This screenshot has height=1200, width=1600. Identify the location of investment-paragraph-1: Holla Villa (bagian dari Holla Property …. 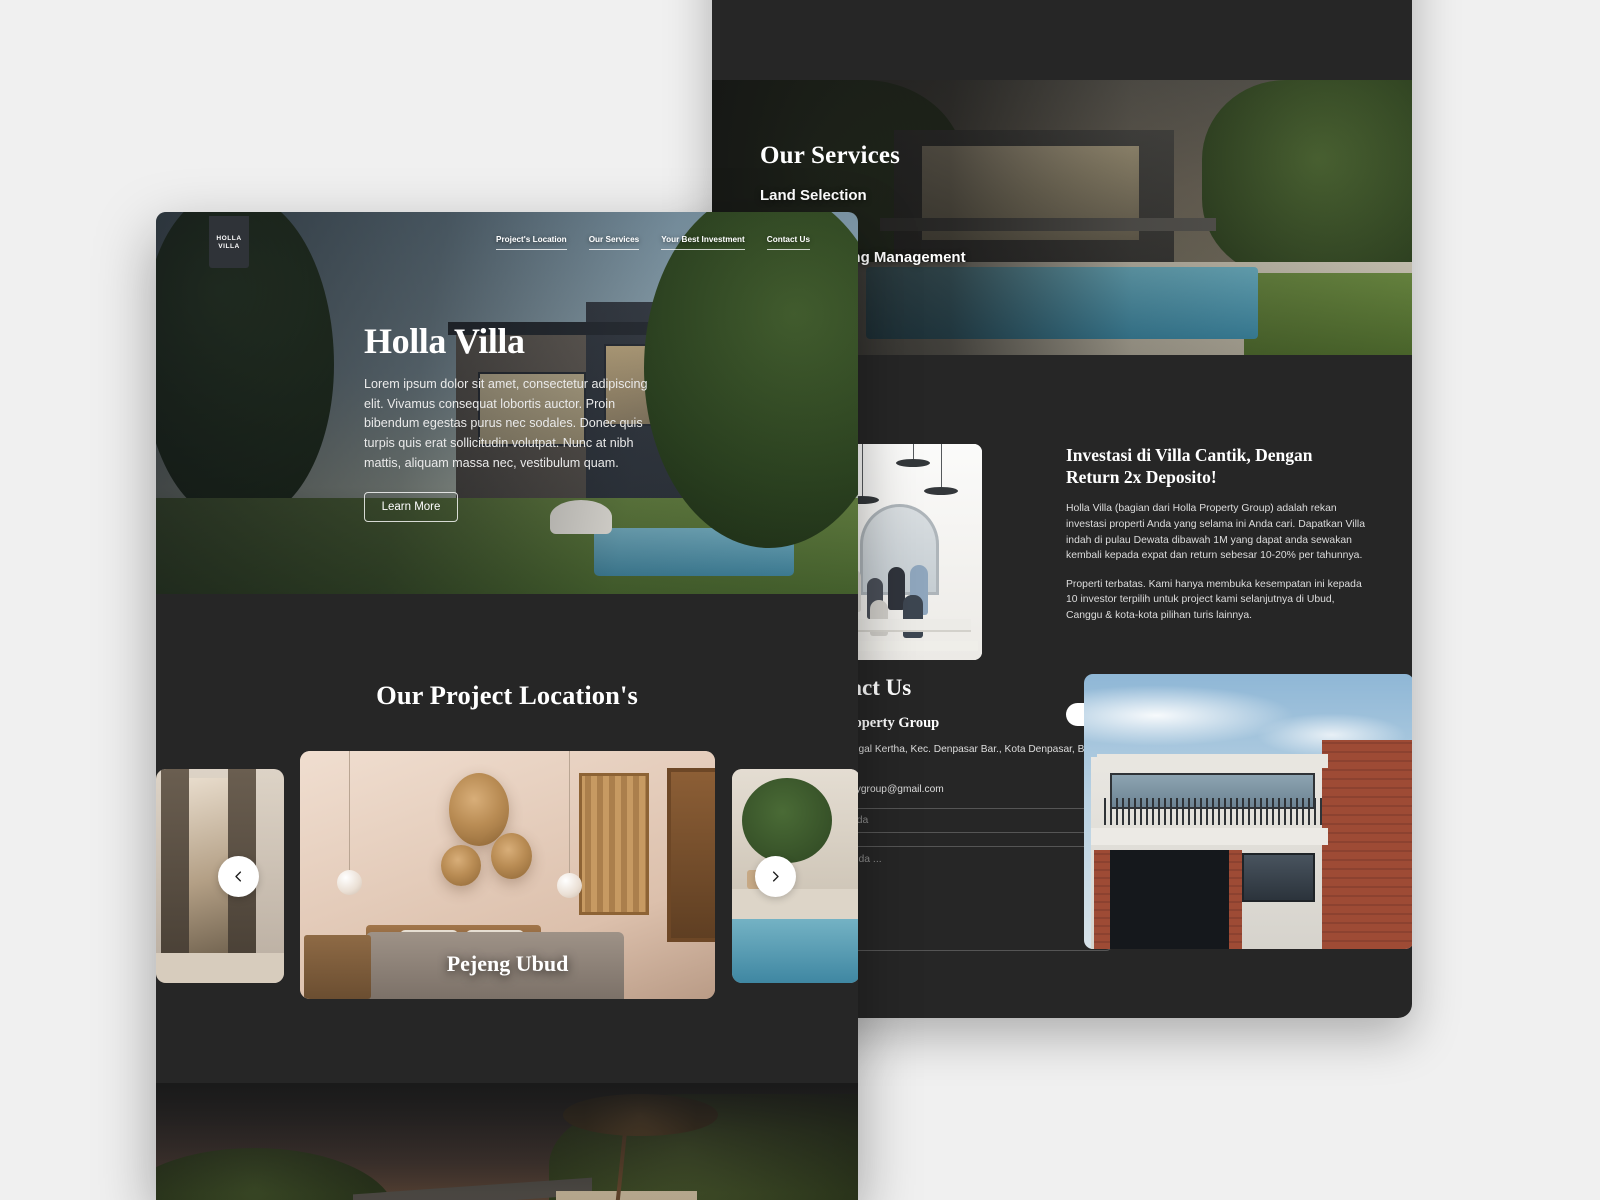
(1216, 532).